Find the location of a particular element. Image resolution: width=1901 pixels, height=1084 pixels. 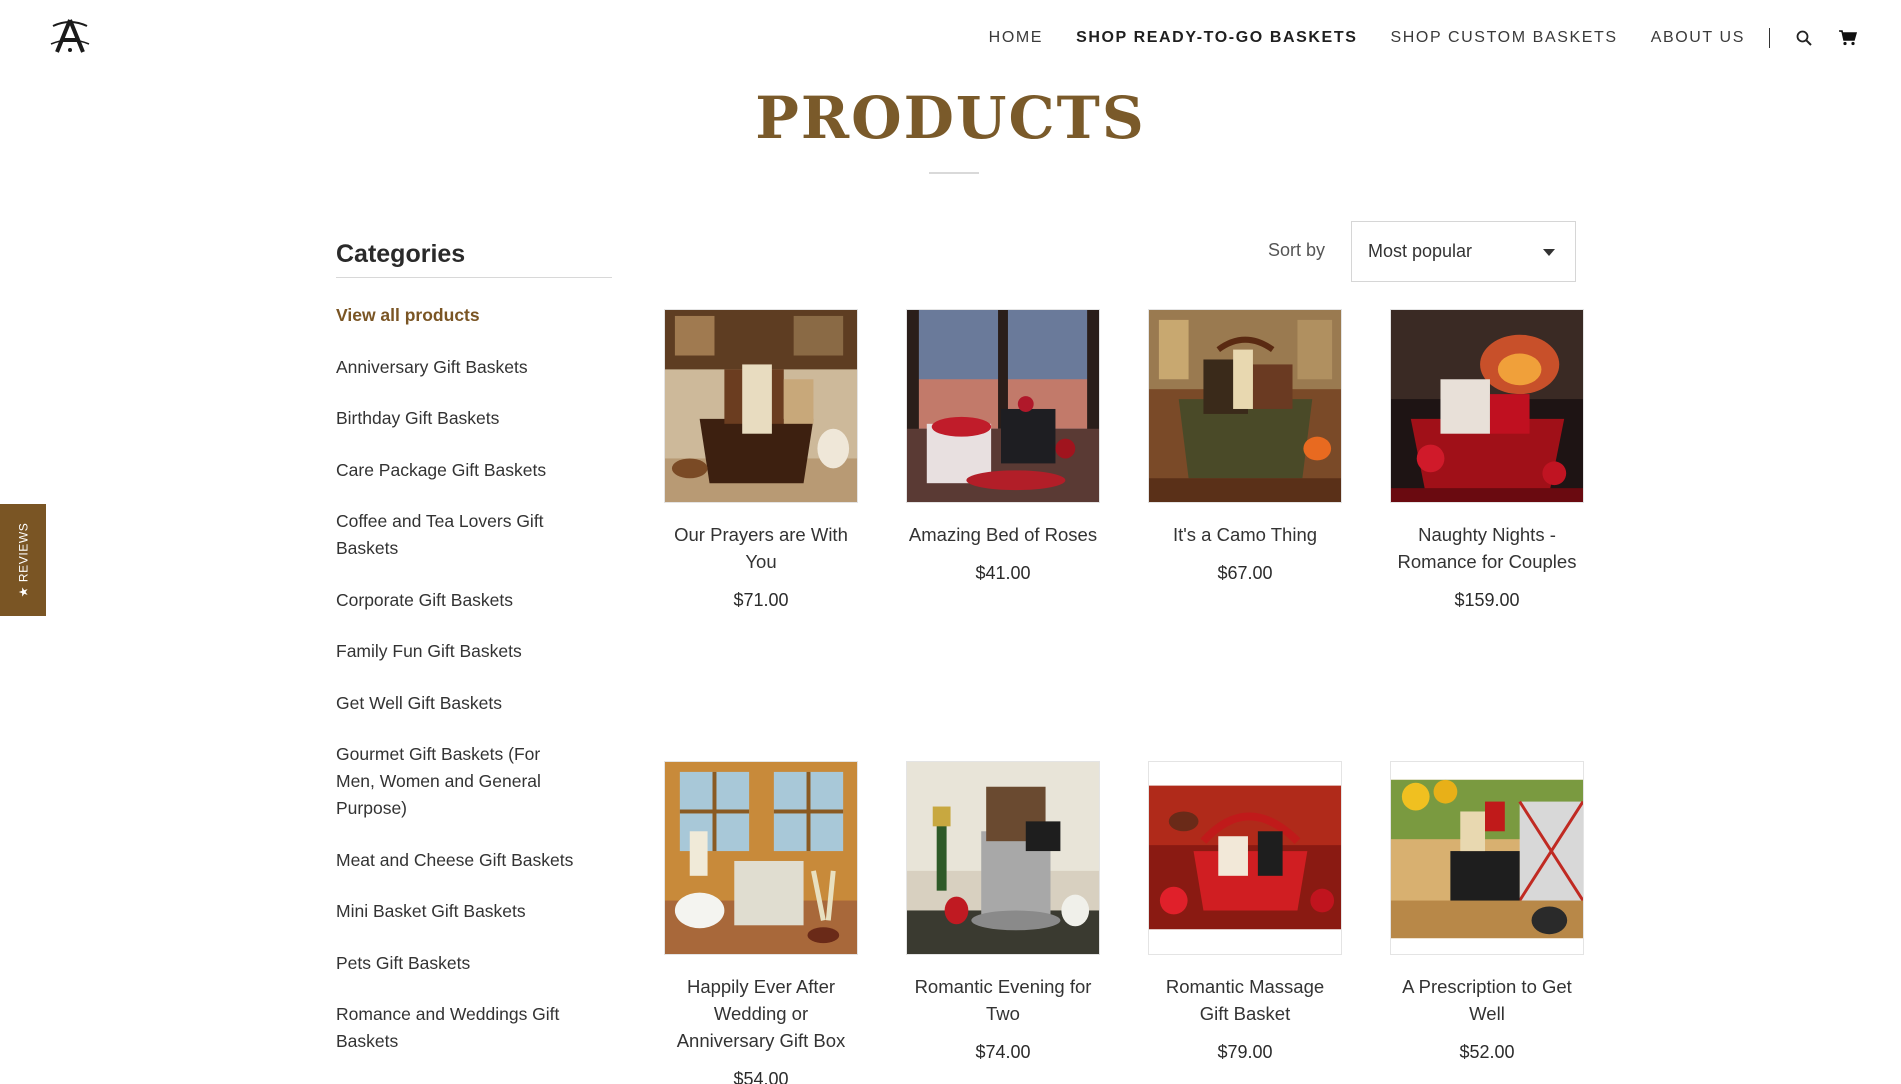

category-item: Meat and Cheese Gift Baskets is located at coordinates (458, 860).